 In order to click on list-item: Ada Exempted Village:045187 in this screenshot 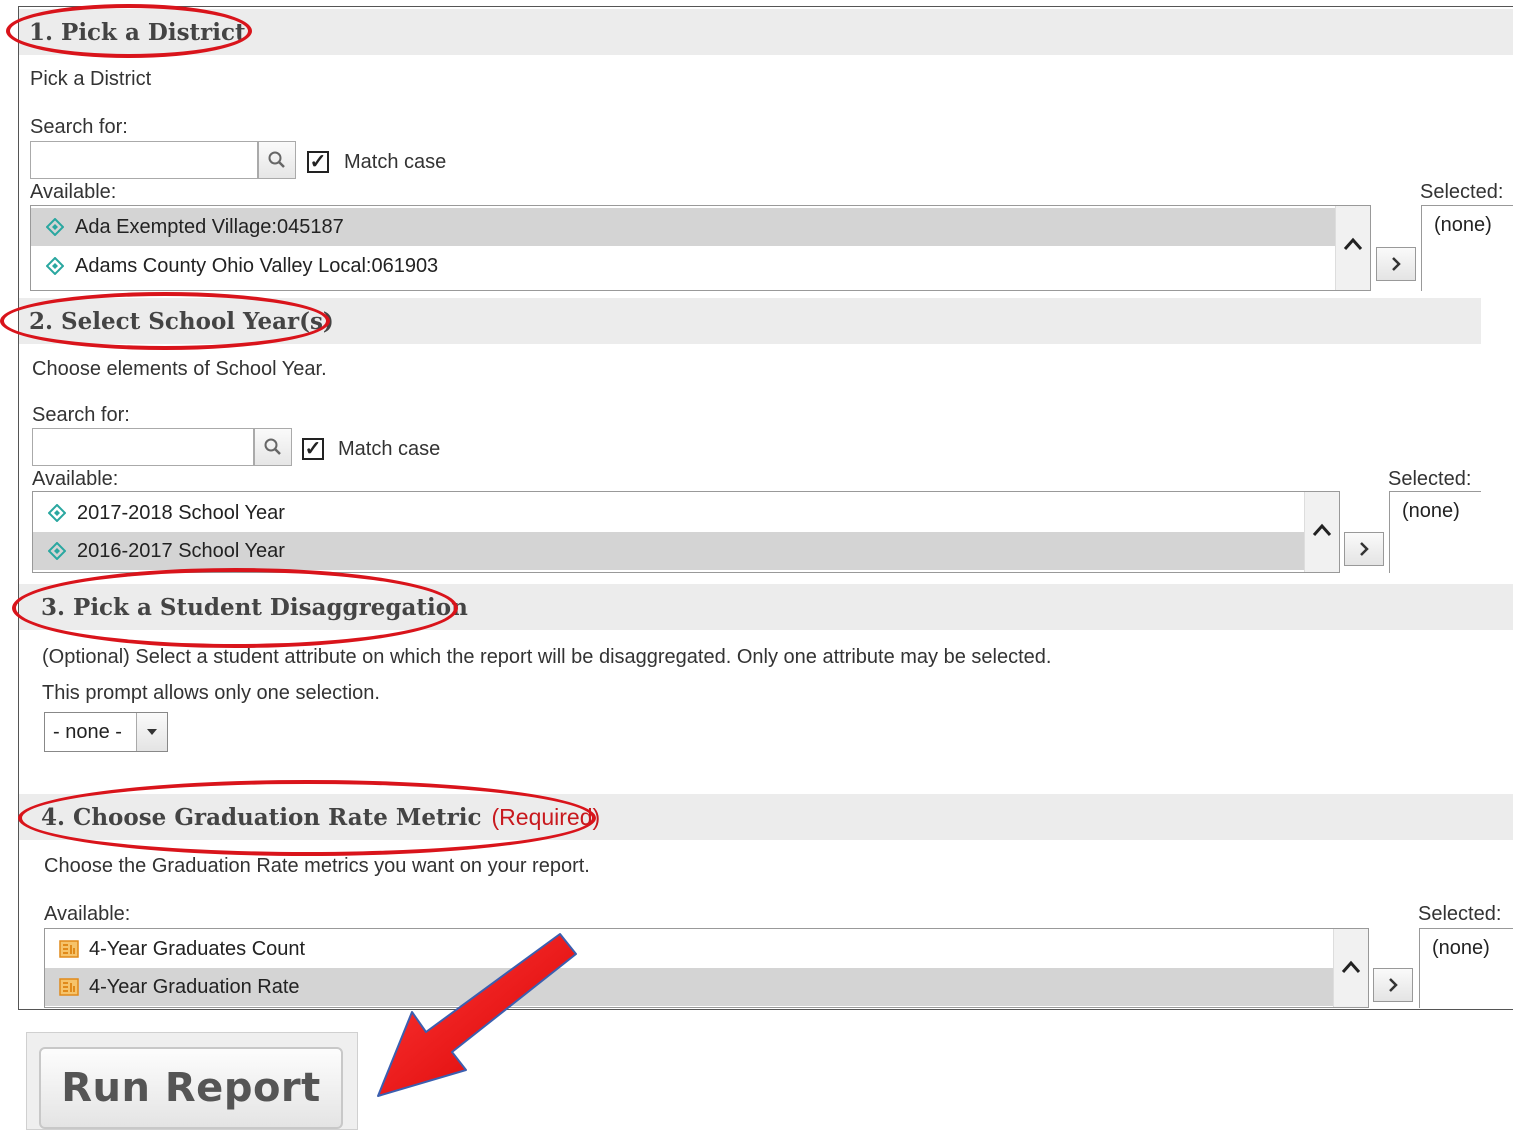, I will do `click(684, 227)`.